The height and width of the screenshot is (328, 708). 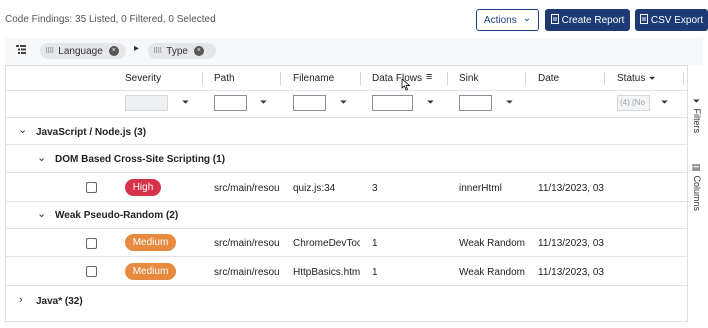 I want to click on filter-row: ⏷ ⏷ ⏷ ⏷ ⏷ (4) (No ⏷, so click(x=346, y=104).